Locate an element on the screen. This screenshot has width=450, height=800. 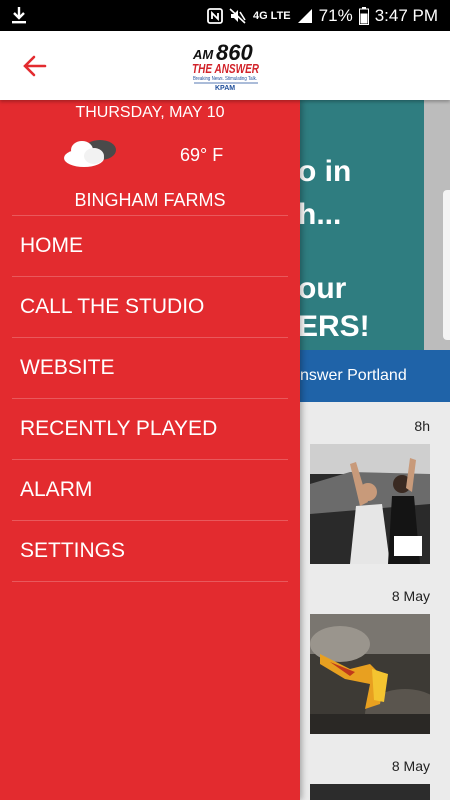
nfc-icon is located at coordinates (215, 15).